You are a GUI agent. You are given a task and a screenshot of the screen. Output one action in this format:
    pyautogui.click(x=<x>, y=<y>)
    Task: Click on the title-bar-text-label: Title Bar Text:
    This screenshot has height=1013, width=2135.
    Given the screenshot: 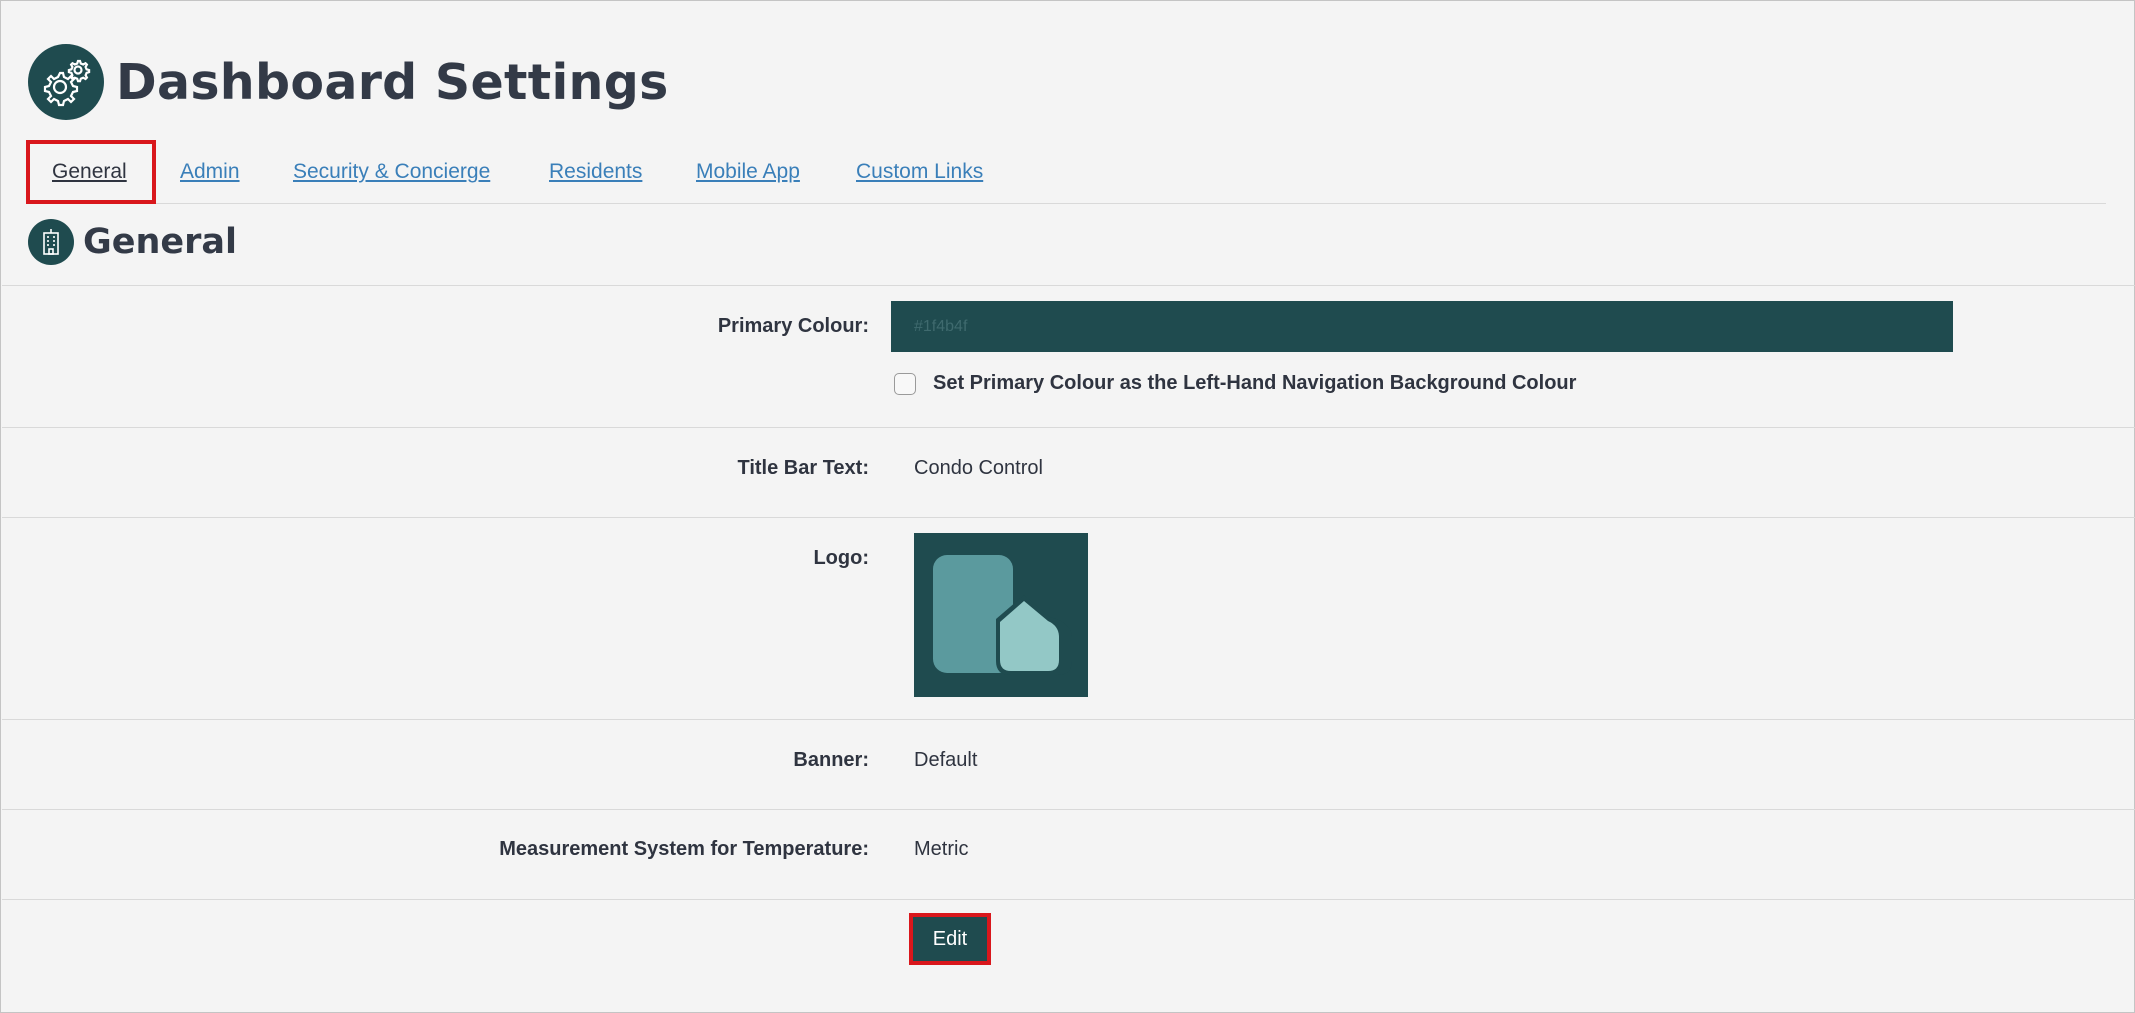 What is the action you would take?
    pyautogui.click(x=803, y=468)
    